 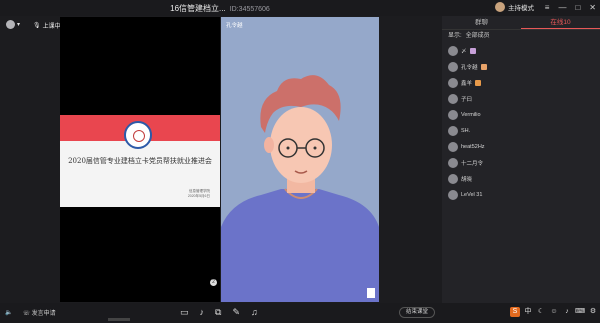 What do you see at coordinates (515, 312) in the screenshot?
I see `ime-icon: S` at bounding box center [515, 312].